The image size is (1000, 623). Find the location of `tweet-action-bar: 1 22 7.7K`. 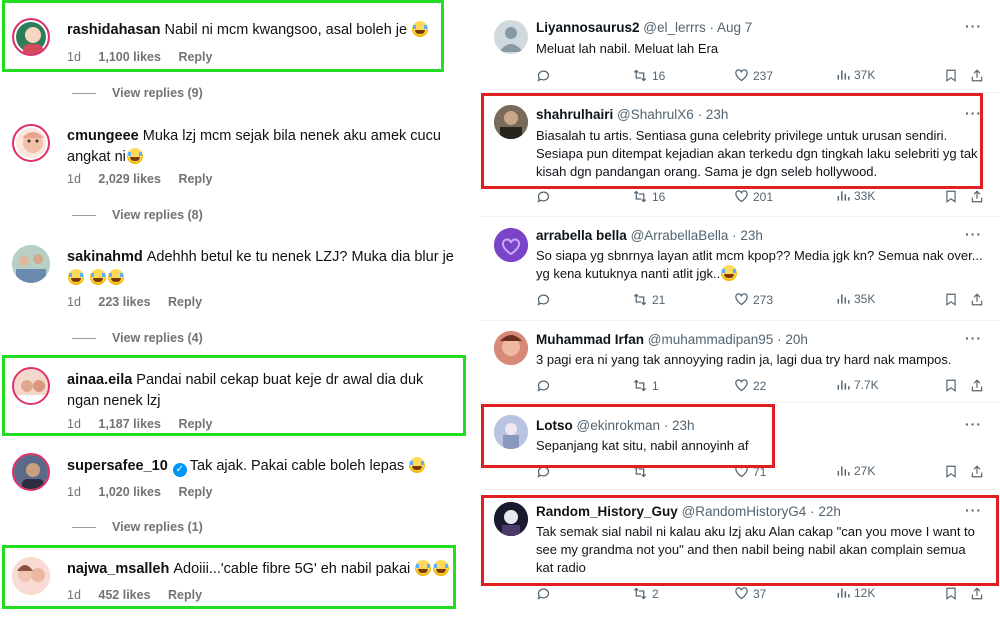

tweet-action-bar: 1 22 7.7K is located at coordinates (761, 387).